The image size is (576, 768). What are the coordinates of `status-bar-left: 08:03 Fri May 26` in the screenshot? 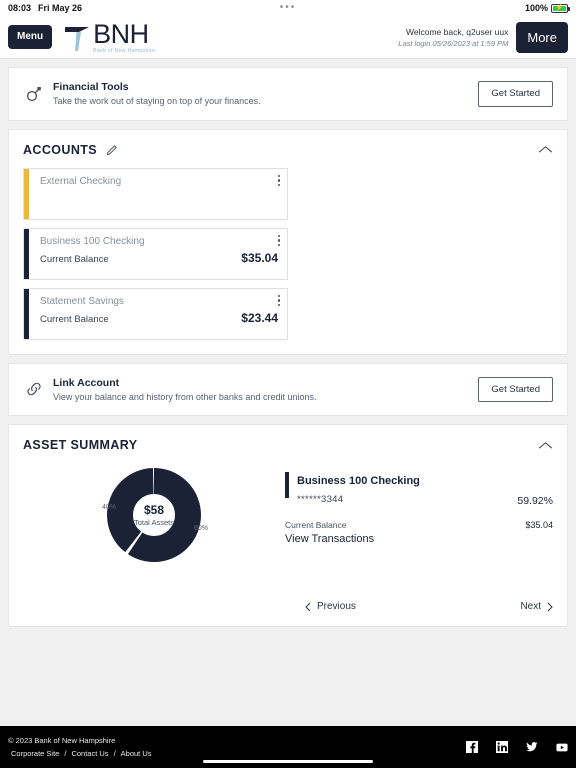 It's located at (45, 8).